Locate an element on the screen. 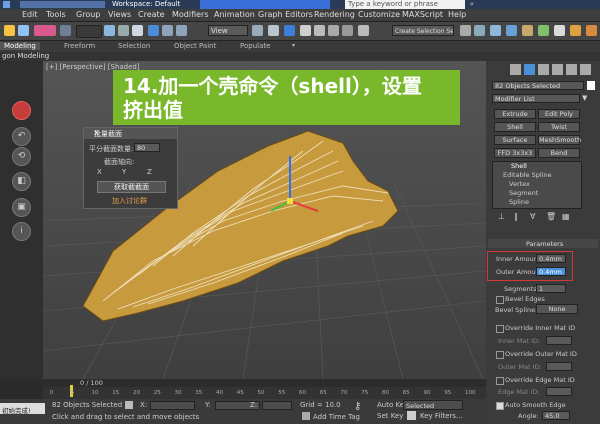 The width and height of the screenshot is (600, 424). show-end-result-icon: ∥ is located at coordinates (516, 216).